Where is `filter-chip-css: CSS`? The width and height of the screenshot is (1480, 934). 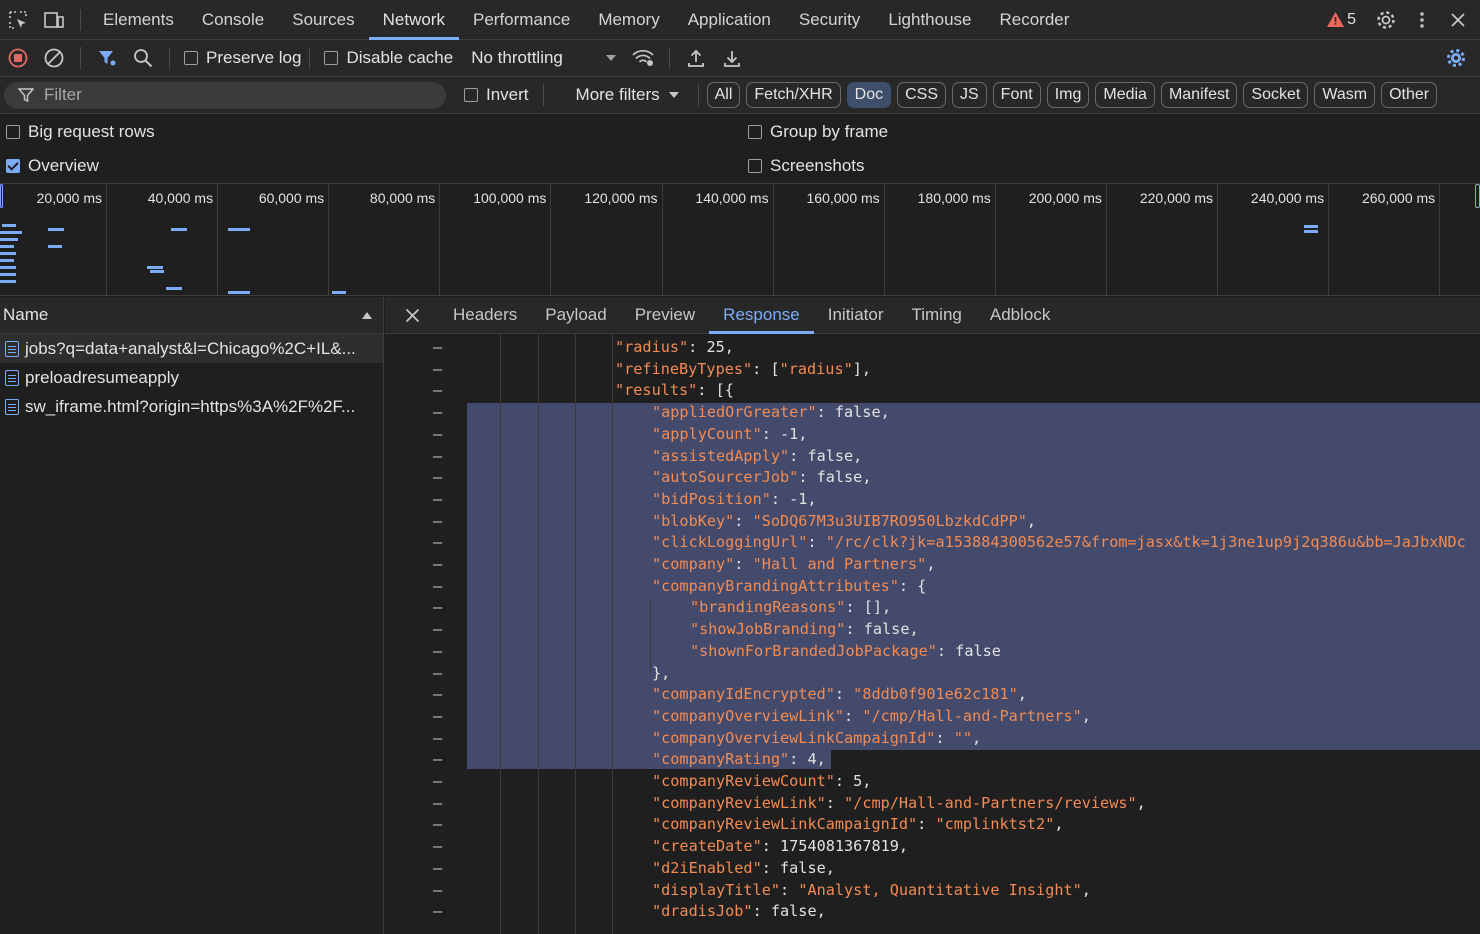
filter-chip-css: CSS is located at coordinates (921, 95).